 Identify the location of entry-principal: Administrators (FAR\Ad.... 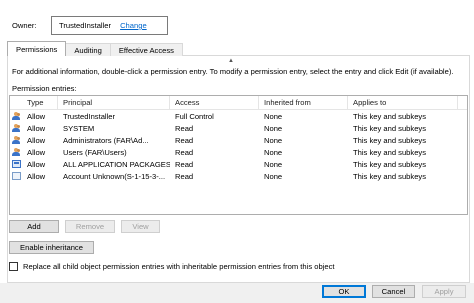
(106, 140).